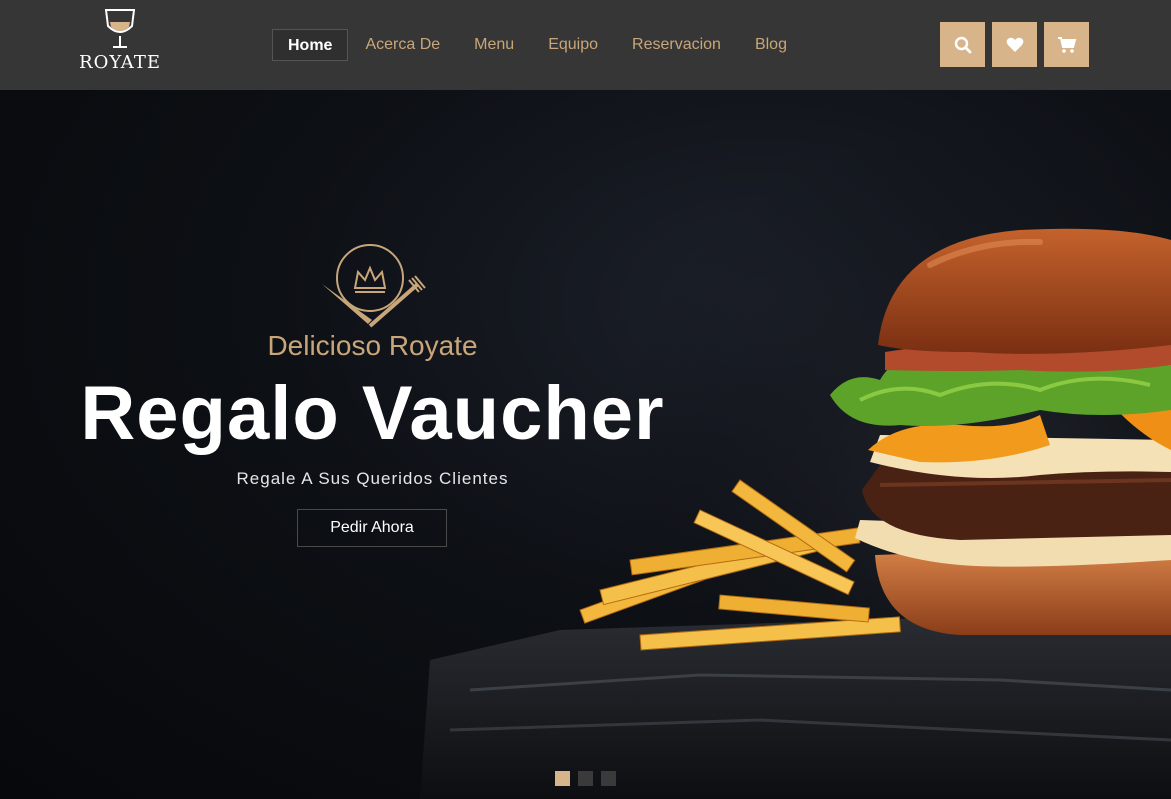 Image resolution: width=1171 pixels, height=799 pixels. I want to click on nav-icon-group, so click(1018, 44).